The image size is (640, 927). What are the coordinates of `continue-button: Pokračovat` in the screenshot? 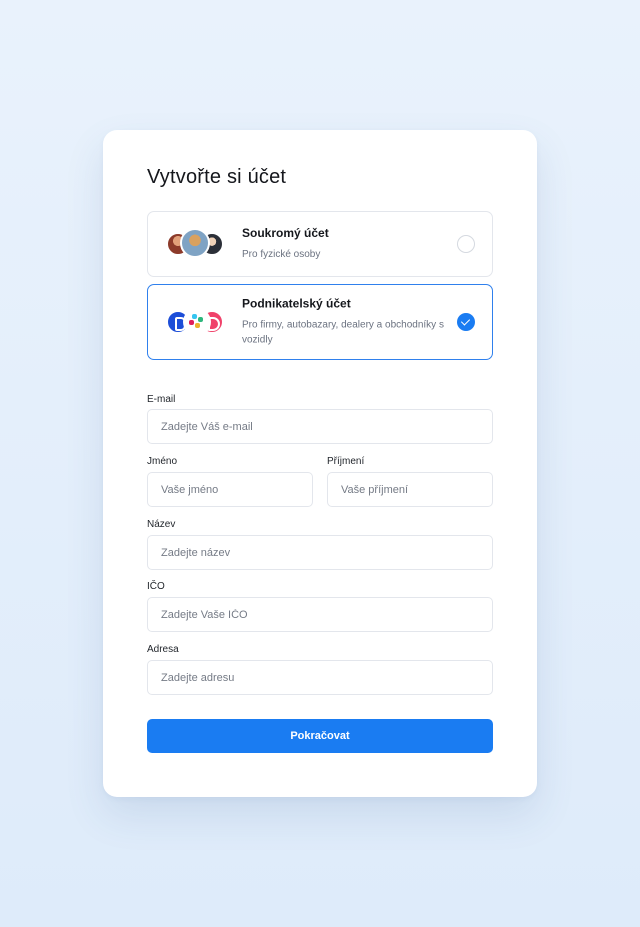 It's located at (320, 736).